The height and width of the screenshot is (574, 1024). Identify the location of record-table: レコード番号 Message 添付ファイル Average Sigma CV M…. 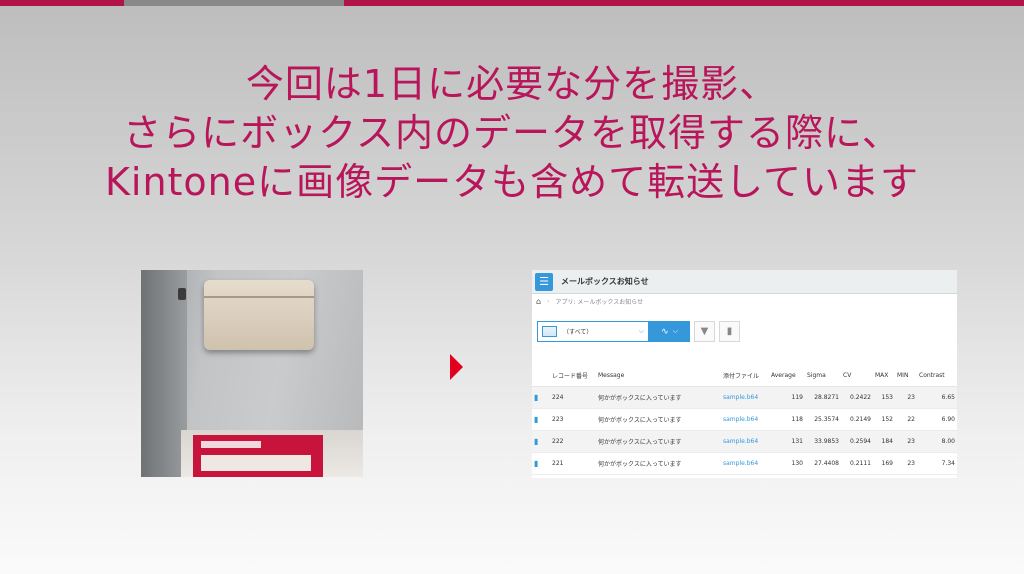
(744, 420).